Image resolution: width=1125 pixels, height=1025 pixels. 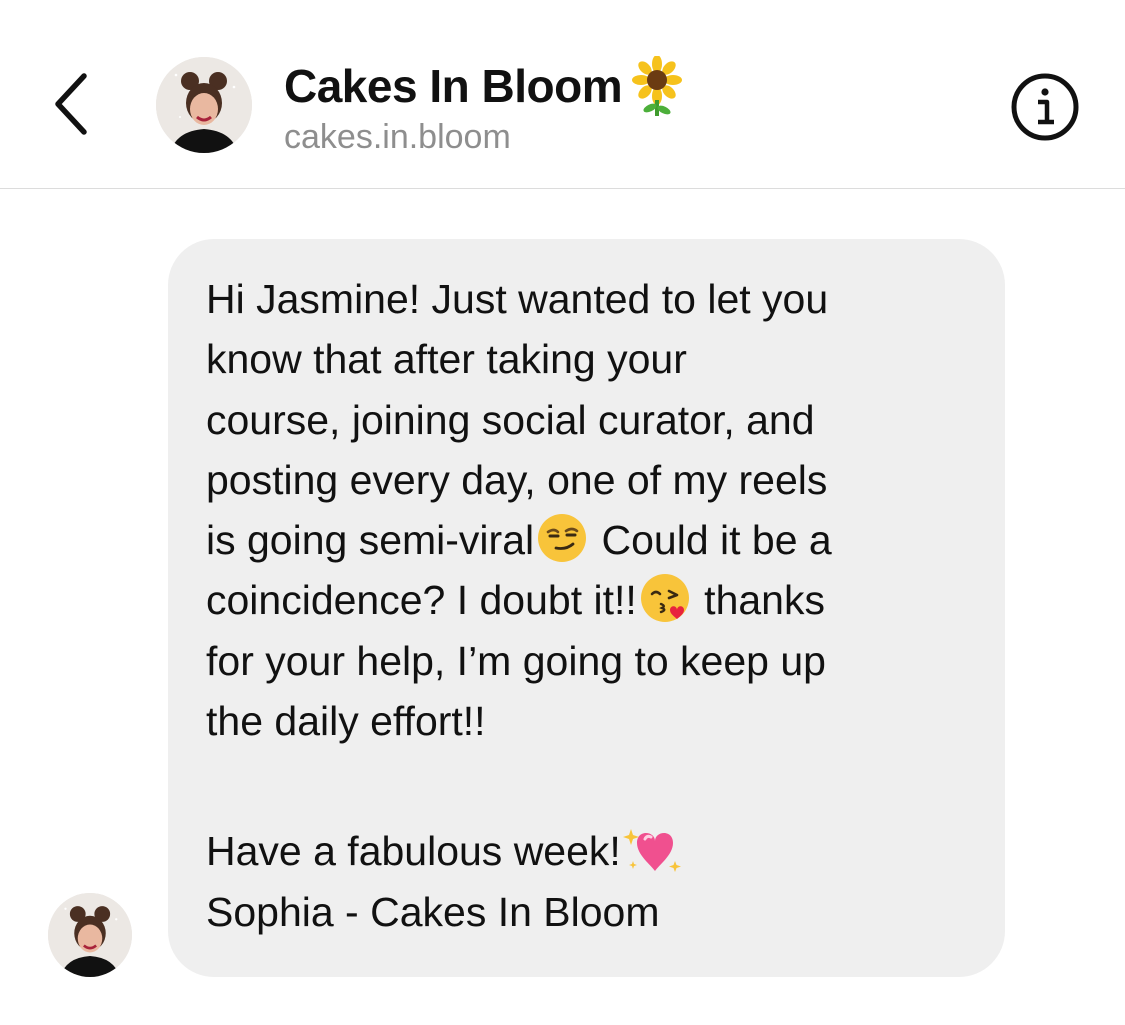 What do you see at coordinates (665, 598) in the screenshot?
I see `kiss-emoji` at bounding box center [665, 598].